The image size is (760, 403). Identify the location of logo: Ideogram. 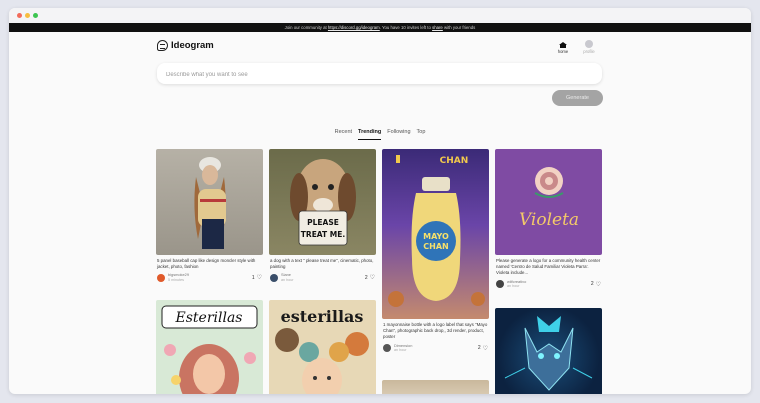
(185, 45).